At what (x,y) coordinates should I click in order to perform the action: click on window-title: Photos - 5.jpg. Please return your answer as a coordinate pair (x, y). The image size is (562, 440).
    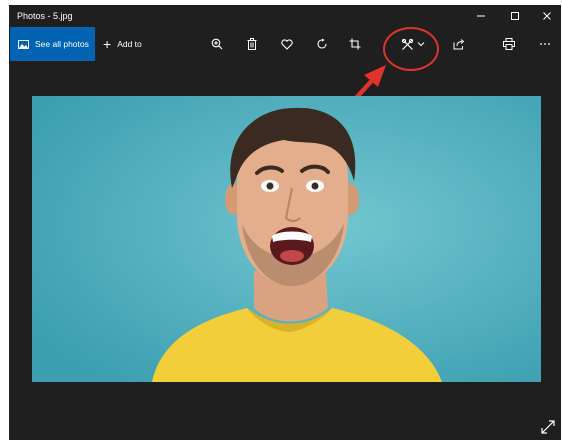
    Looking at the image, I should click on (45, 16).